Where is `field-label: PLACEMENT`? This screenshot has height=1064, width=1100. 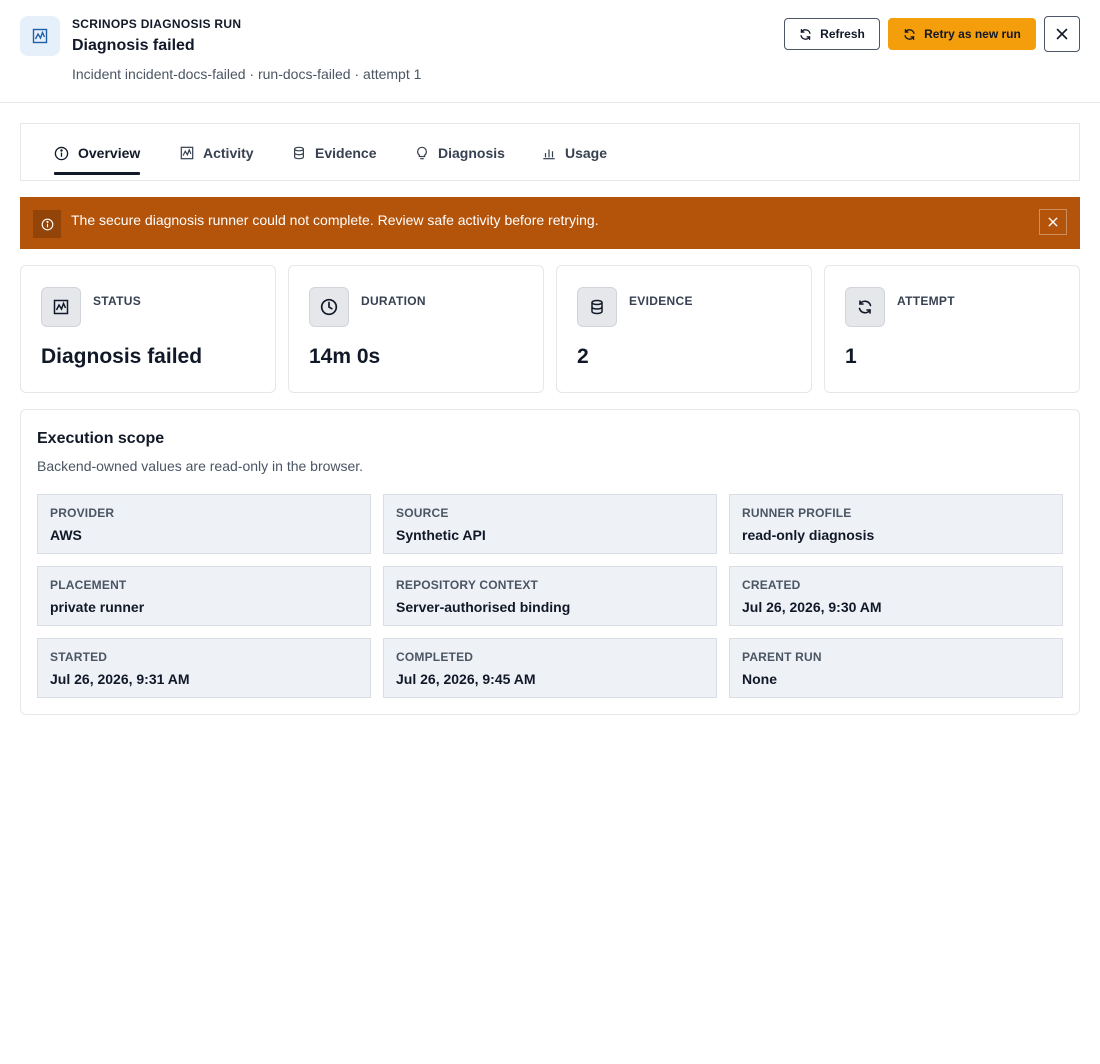
field-label: PLACEMENT is located at coordinates (88, 585).